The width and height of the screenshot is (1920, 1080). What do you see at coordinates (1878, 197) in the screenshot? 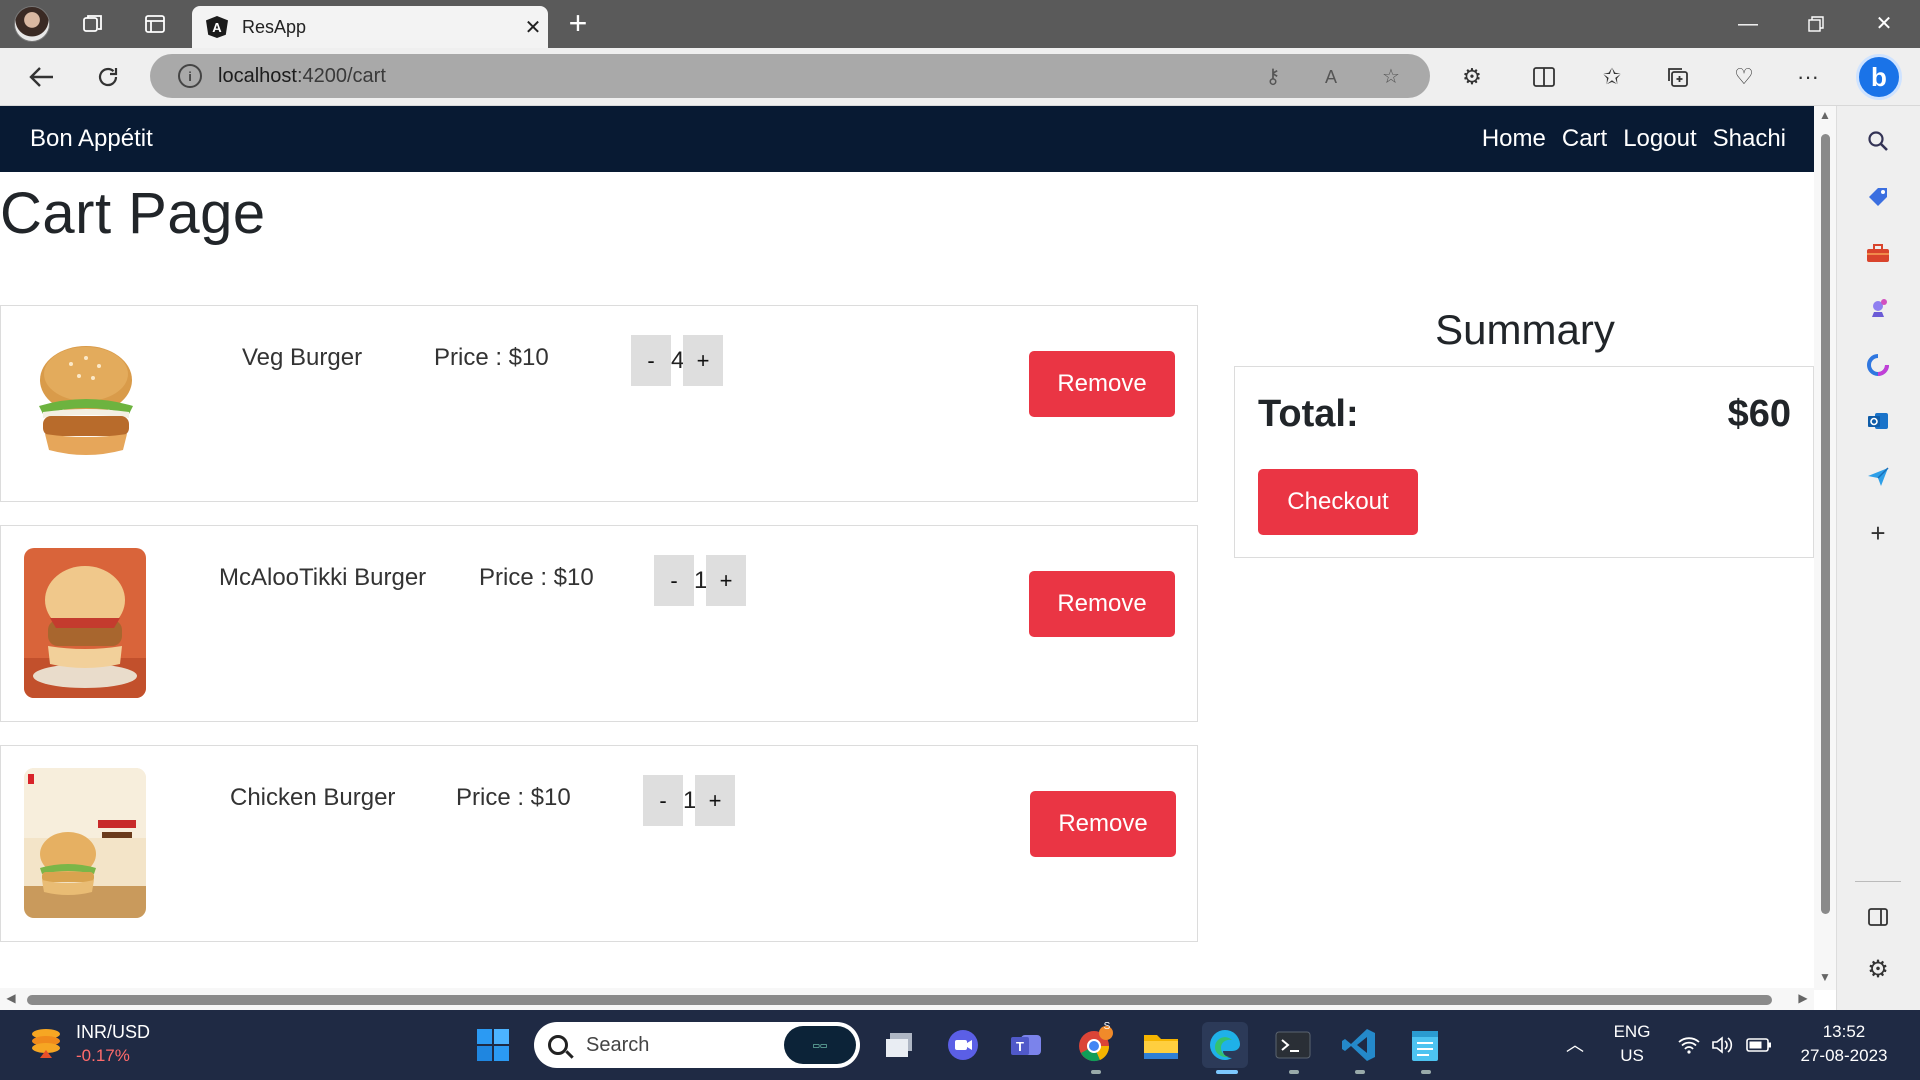
I see `shopping-tag-icon` at bounding box center [1878, 197].